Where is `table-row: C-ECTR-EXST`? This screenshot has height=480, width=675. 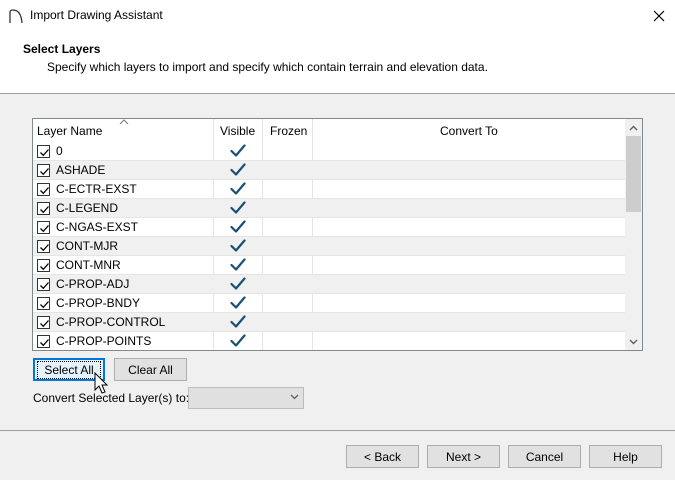 table-row: C-ECTR-EXST is located at coordinates (329, 189).